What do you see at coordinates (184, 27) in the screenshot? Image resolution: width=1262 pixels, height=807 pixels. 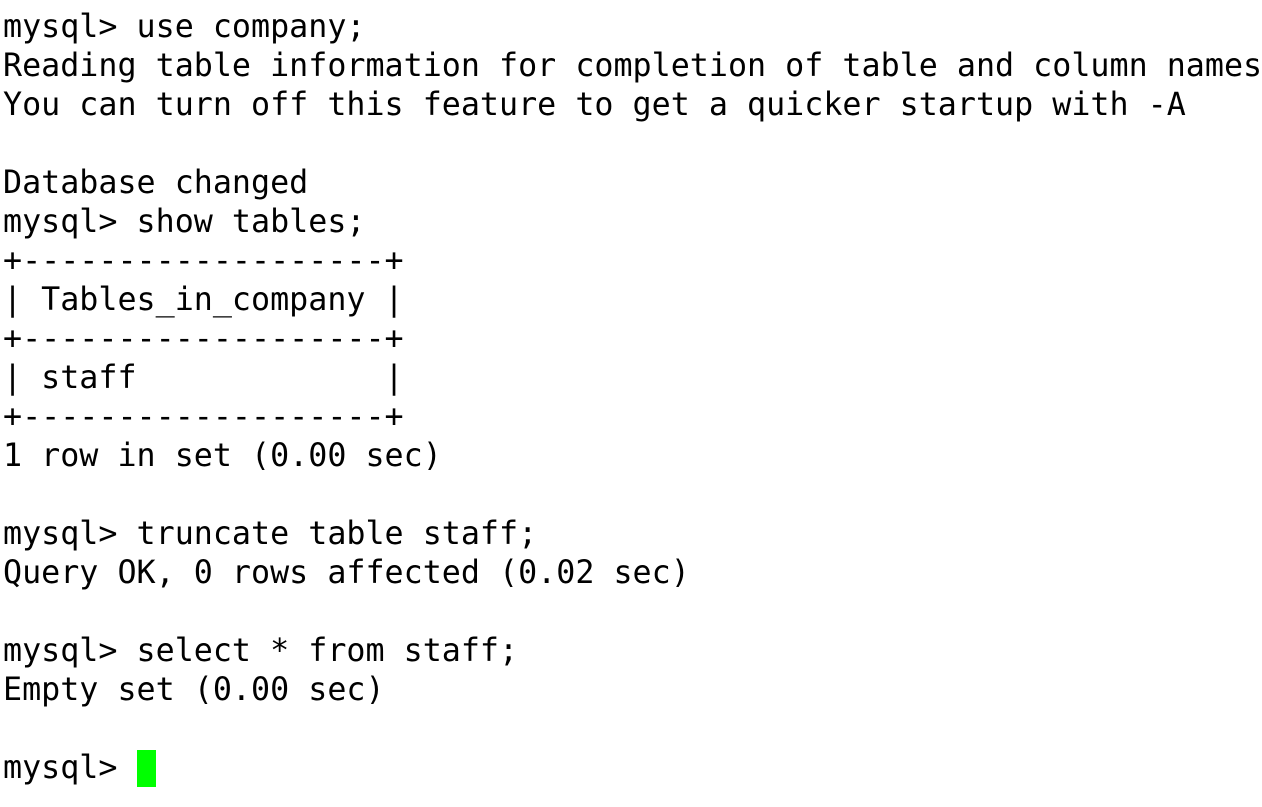 I see `command-line: mysql> use company;` at bounding box center [184, 27].